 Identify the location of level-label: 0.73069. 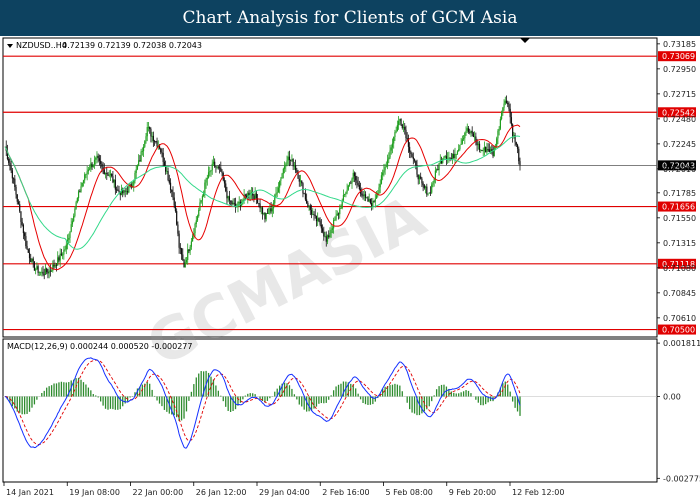
(678, 56).